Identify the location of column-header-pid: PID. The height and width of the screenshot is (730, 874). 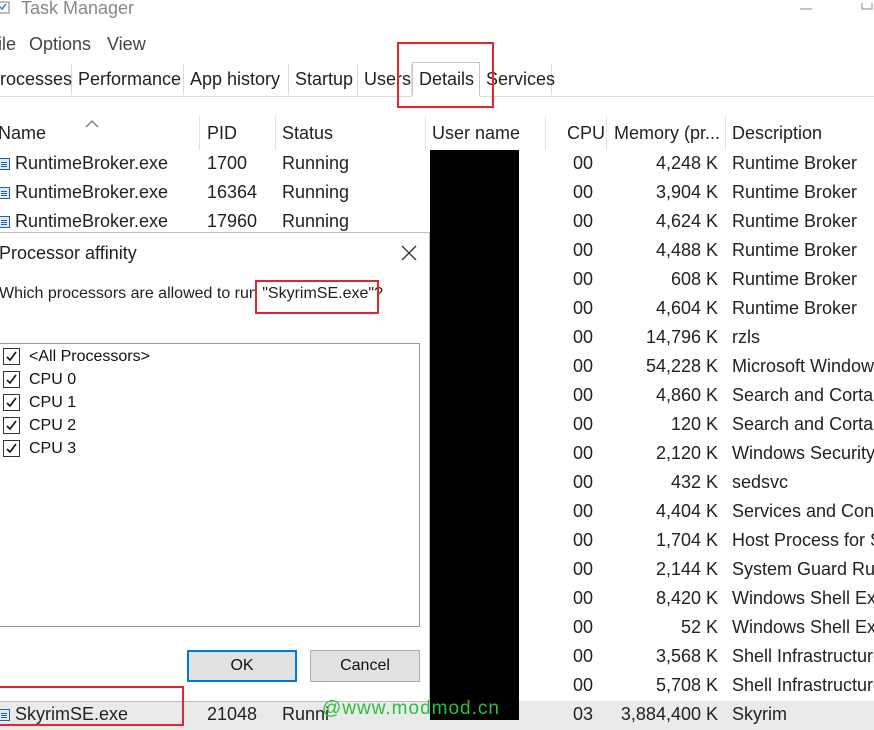
(222, 133).